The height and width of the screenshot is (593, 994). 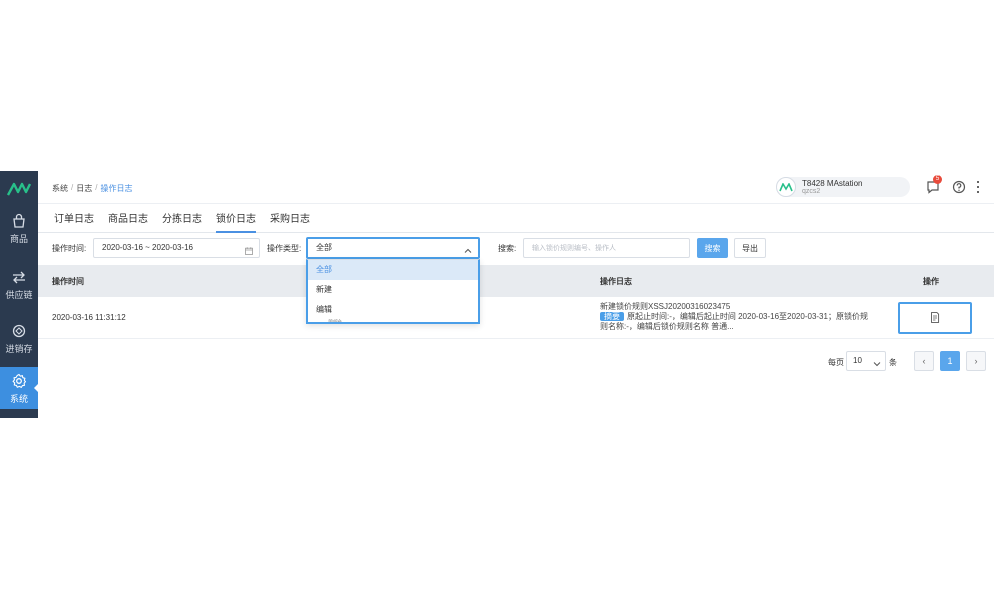 I want to click on calendar-icon, so click(x=249, y=249).